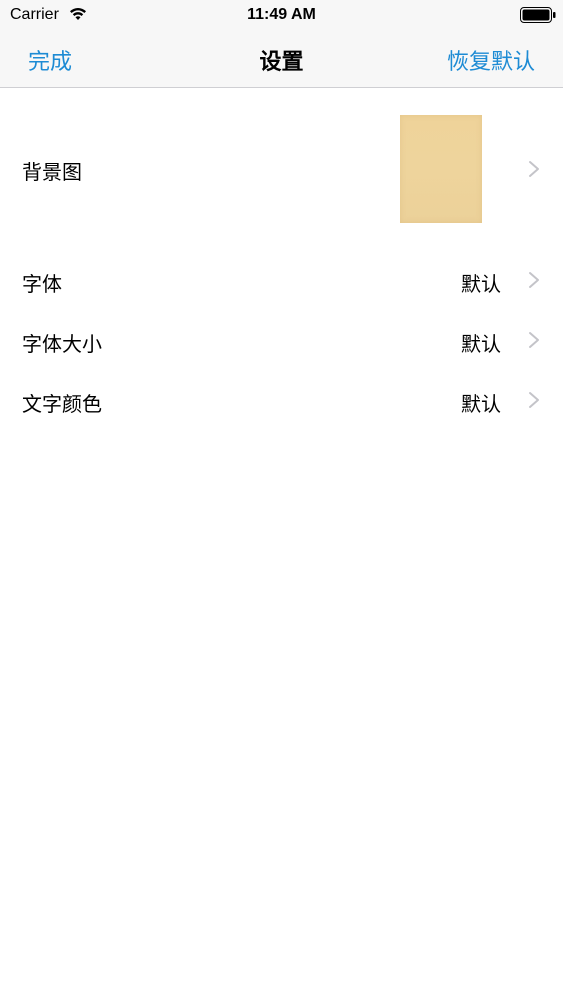 Image resolution: width=563 pixels, height=1000 pixels. What do you see at coordinates (281, 280) in the screenshot?
I see `setting-row-font: 字体 默认` at bounding box center [281, 280].